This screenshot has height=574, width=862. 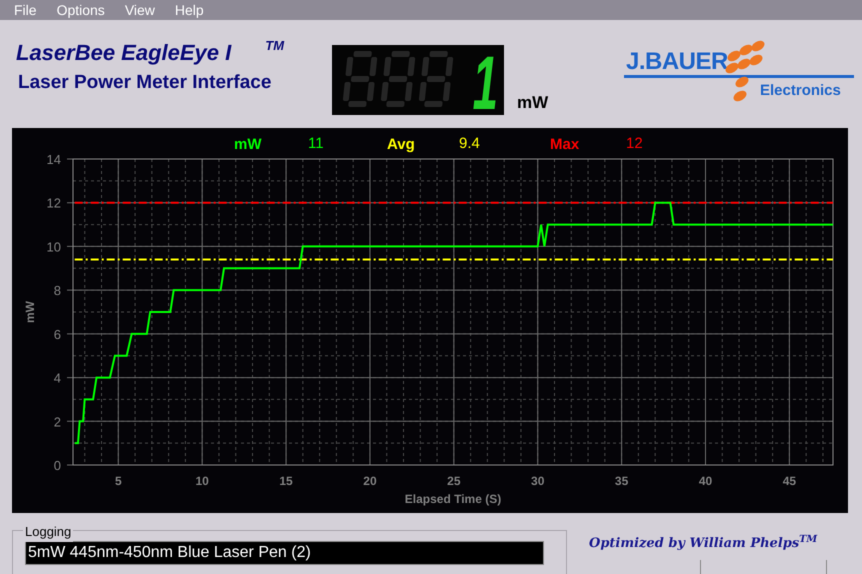 What do you see at coordinates (800, 91) in the screenshot?
I see `logo-tagline: Electronics` at bounding box center [800, 91].